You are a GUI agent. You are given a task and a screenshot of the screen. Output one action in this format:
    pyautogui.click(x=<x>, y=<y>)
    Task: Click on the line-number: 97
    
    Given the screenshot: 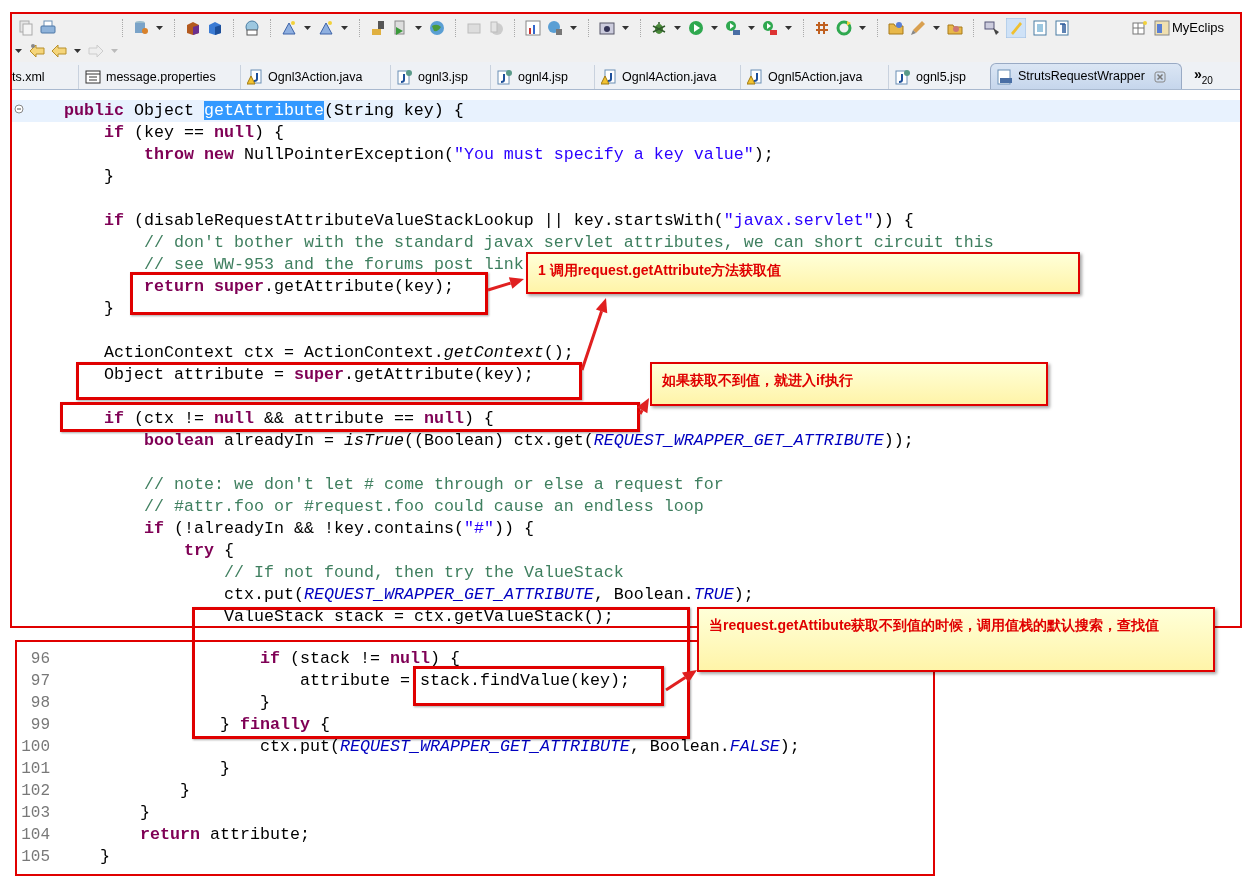 What is the action you would take?
    pyautogui.click(x=39, y=681)
    